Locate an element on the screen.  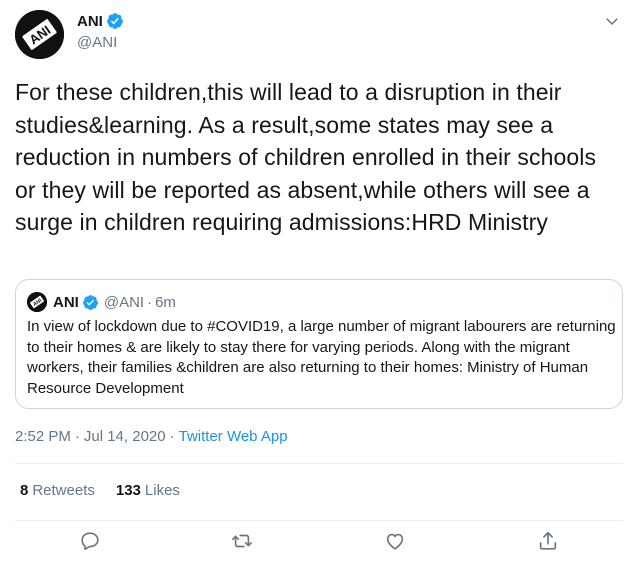
retweets-stat: 8 Retweets is located at coordinates (57, 490).